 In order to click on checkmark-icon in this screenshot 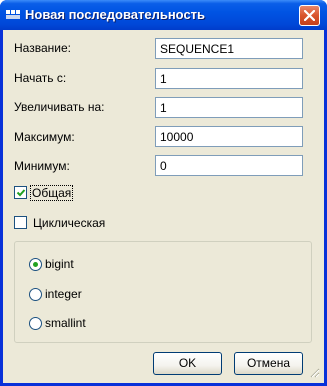, I will do `click(21, 193)`.